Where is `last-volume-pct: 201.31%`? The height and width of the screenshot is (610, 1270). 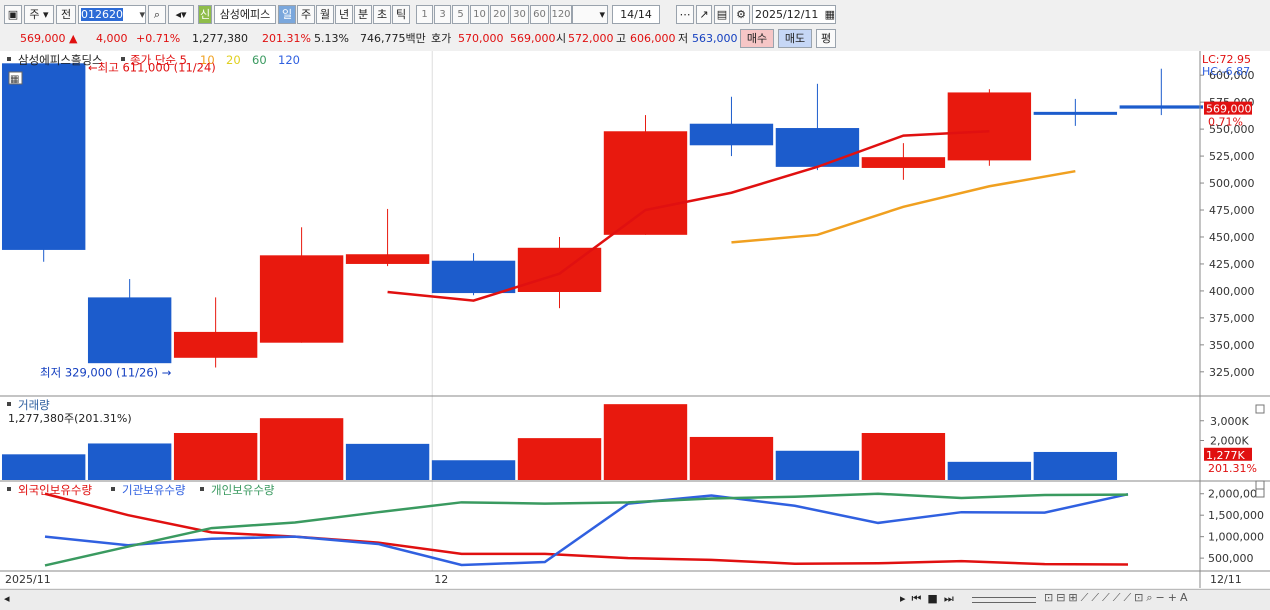
last-volume-pct: 201.31% is located at coordinates (1232, 468).